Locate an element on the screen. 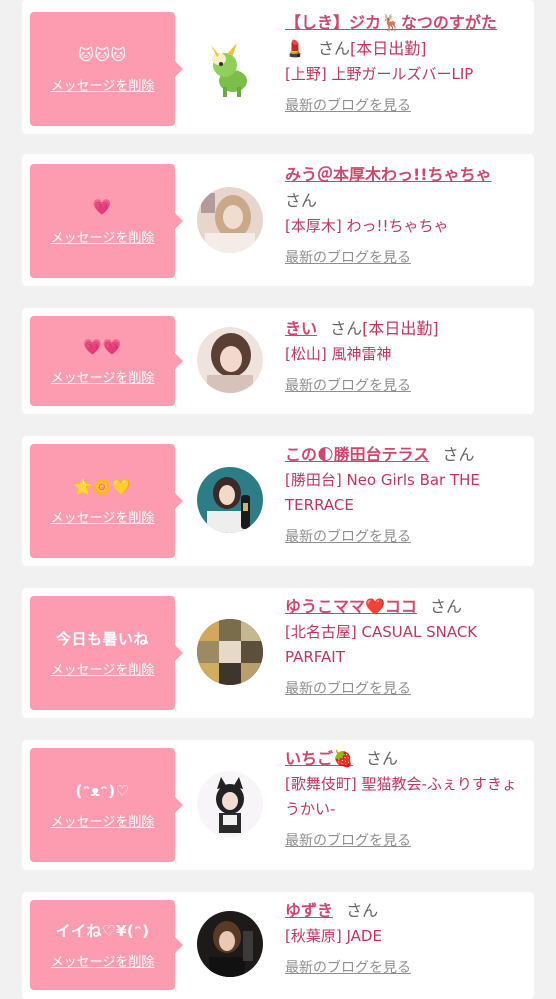 The width and height of the screenshot is (556, 999). shop-name: [上野] 上野ガールズバーLIP is located at coordinates (379, 74).